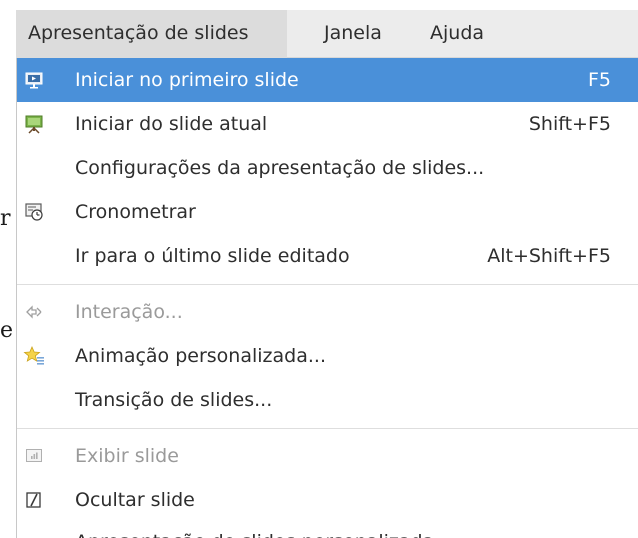 This screenshot has height=538, width=638. What do you see at coordinates (327, 500) in the screenshot?
I see `menu-item-hide-slide: Ocultar slide` at bounding box center [327, 500].